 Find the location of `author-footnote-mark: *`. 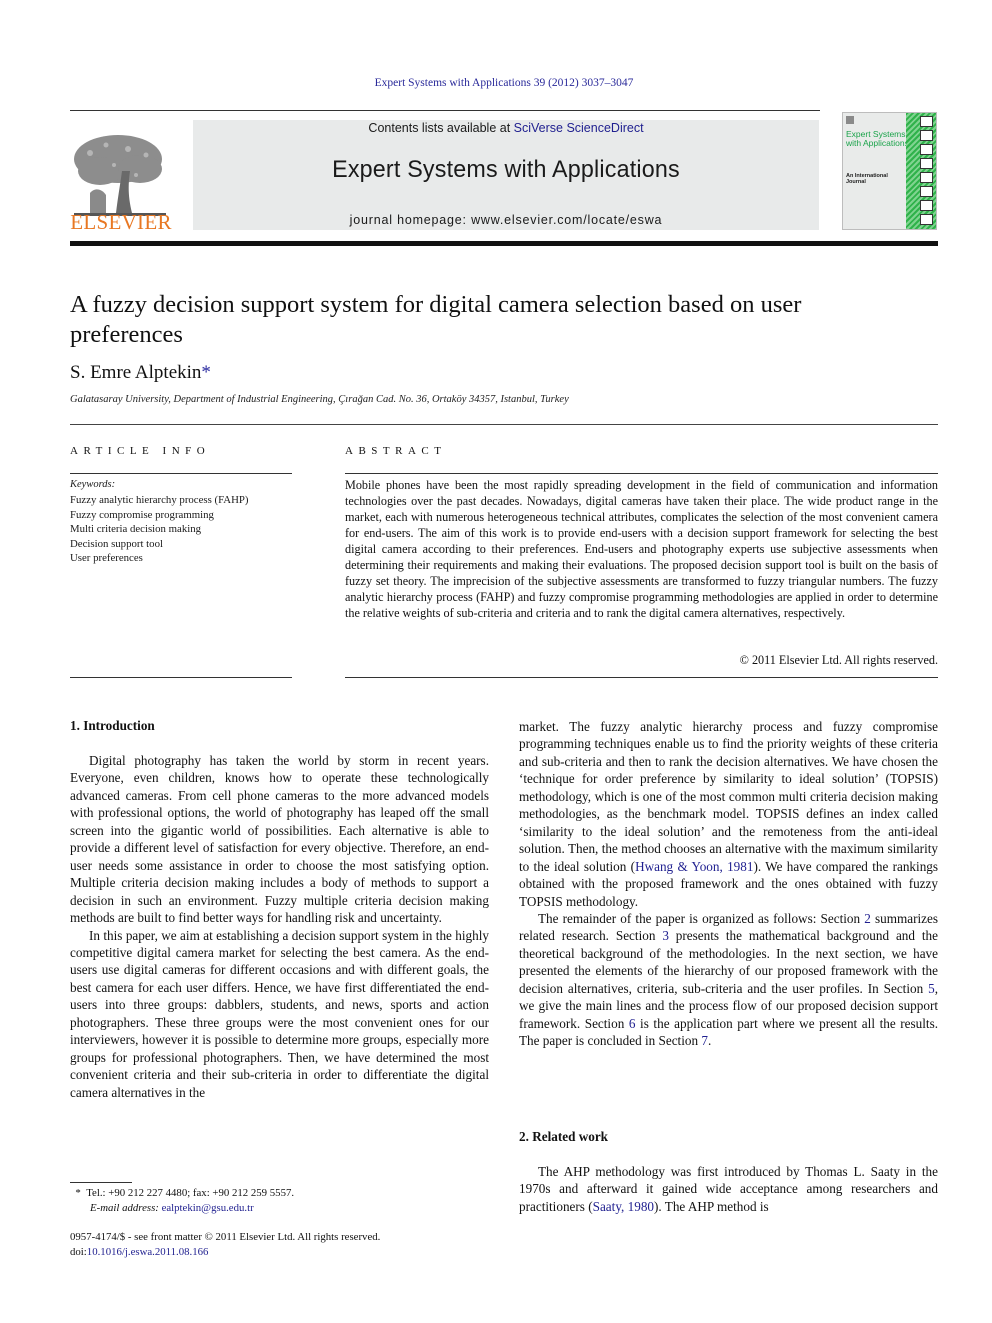

author-footnote-mark: * is located at coordinates (206, 372).